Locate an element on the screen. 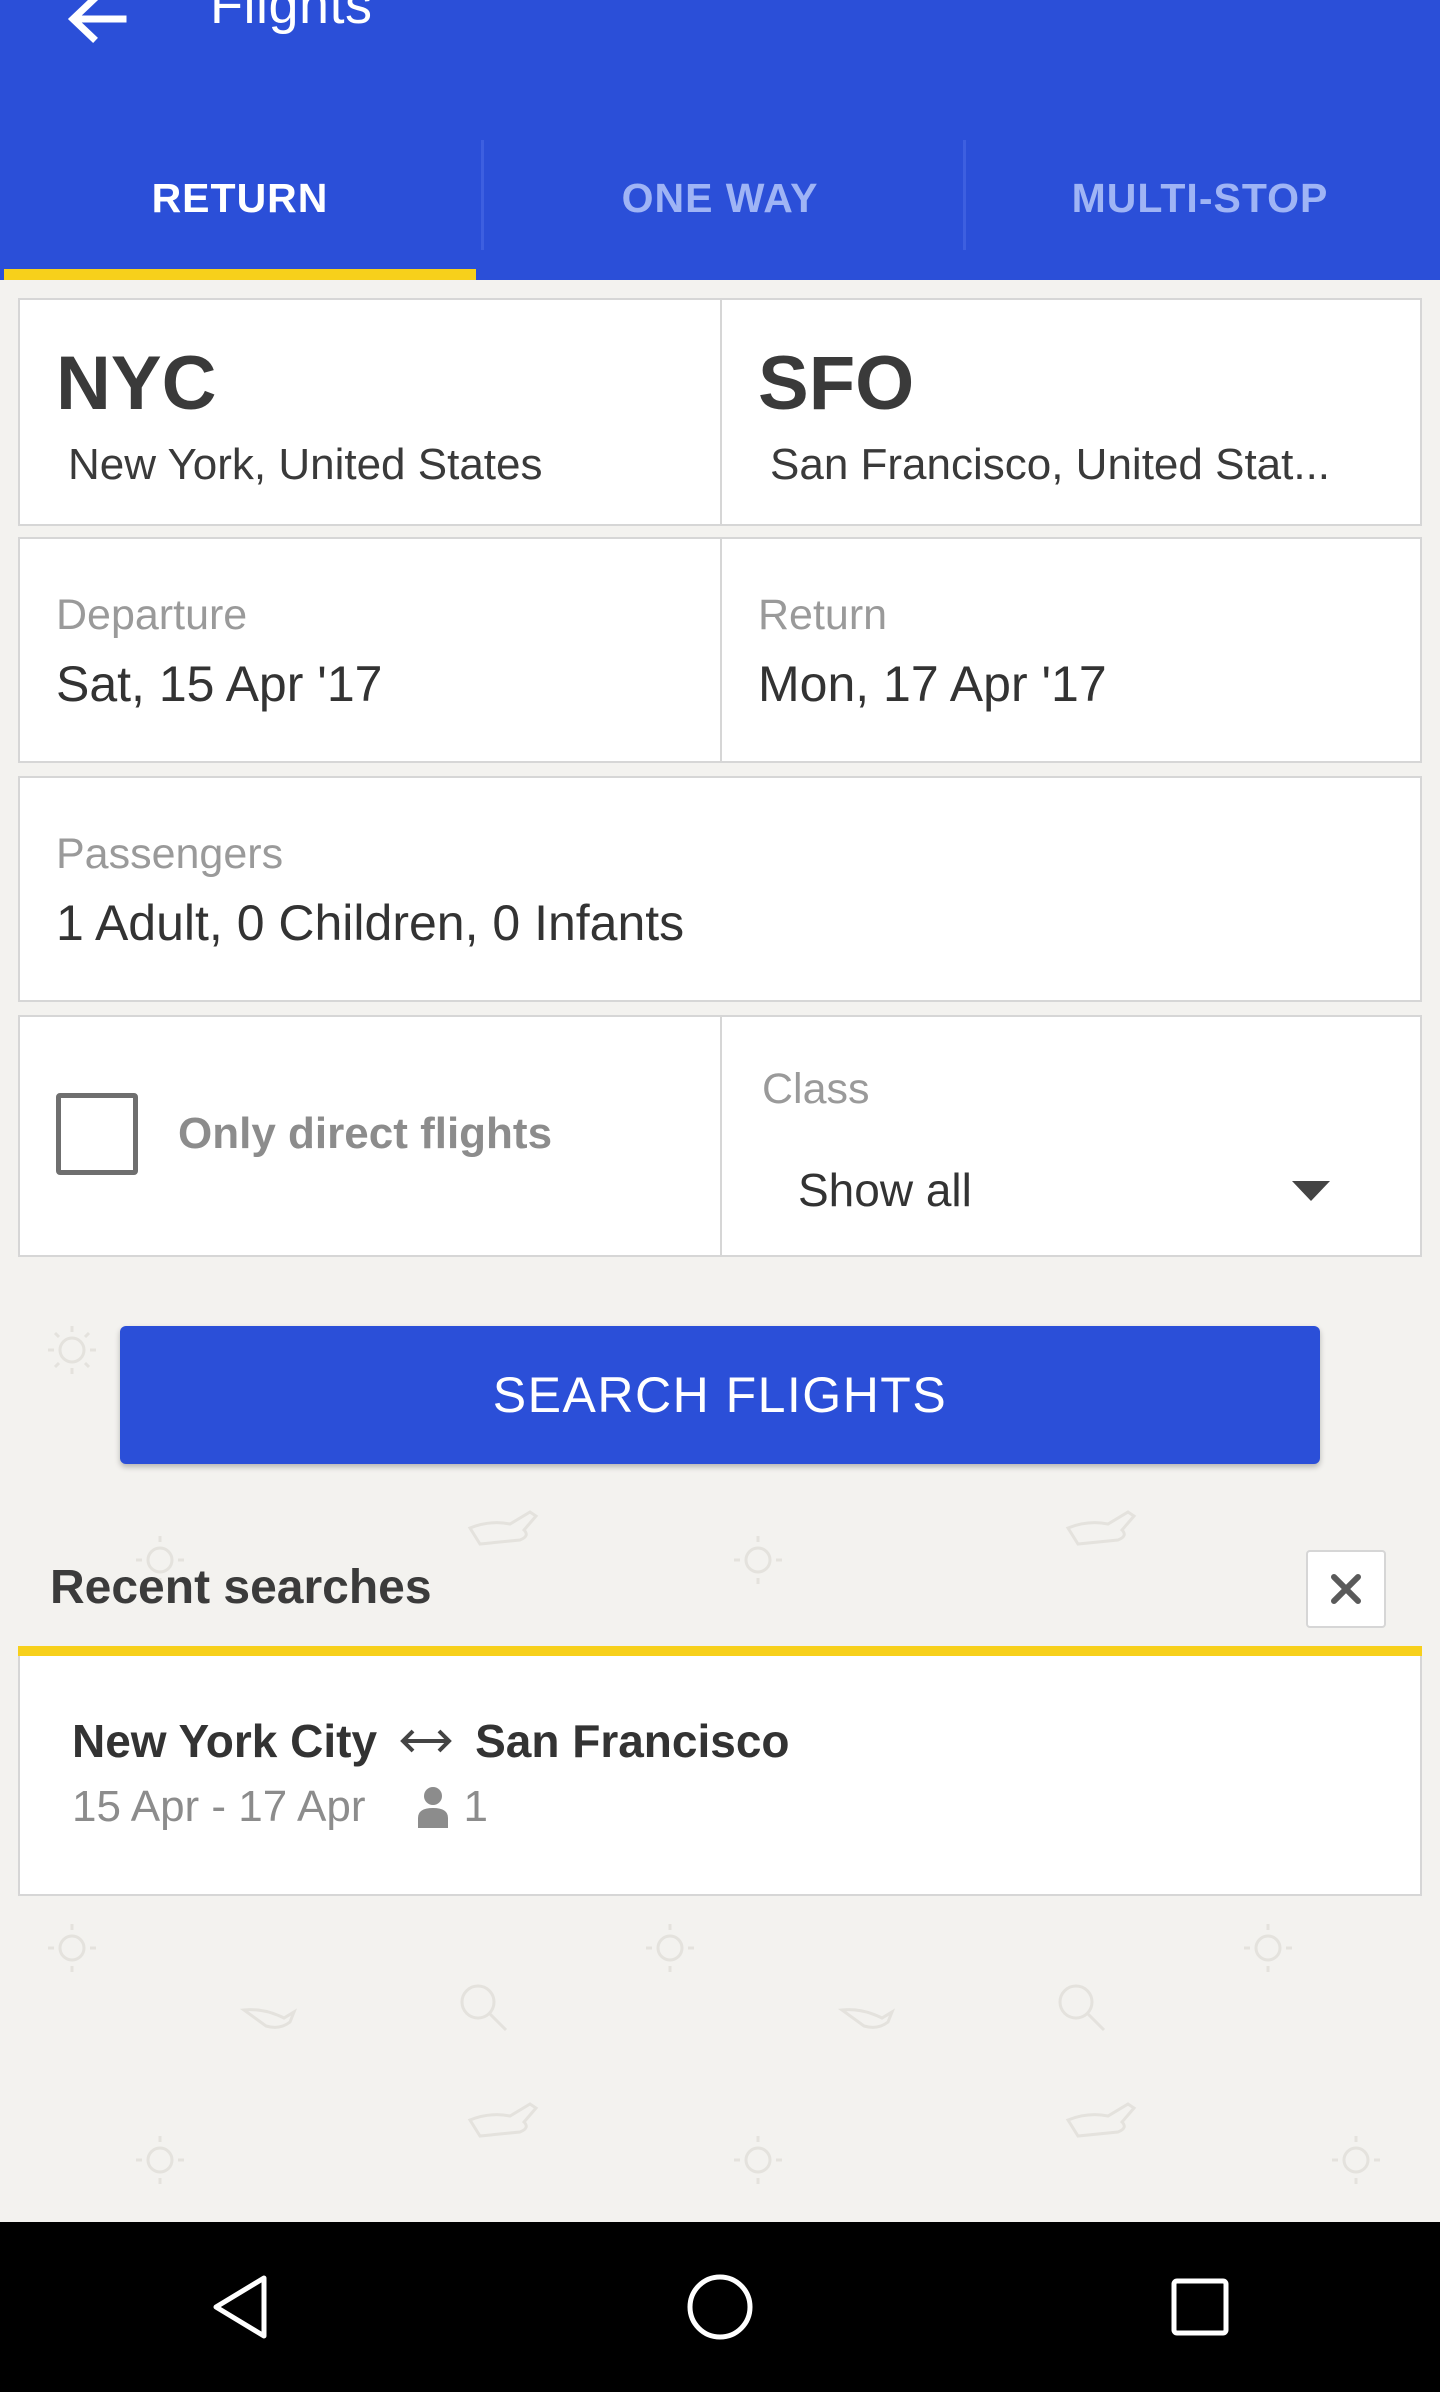 Image resolution: width=1440 pixels, height=2392 pixels. app-header: Flights RETURN ONE WAY MULTI-STOP is located at coordinates (720, 140).